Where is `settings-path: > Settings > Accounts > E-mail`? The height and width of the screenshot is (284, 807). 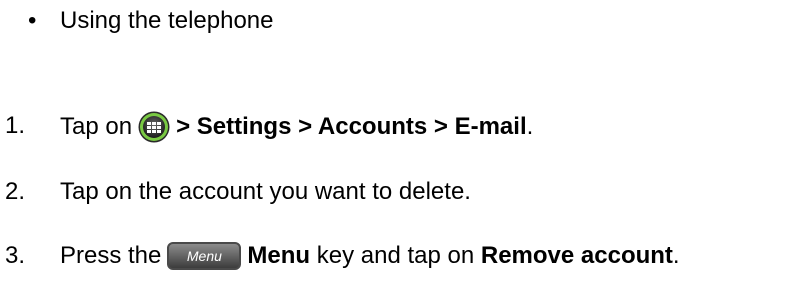 settings-path: > Settings > Accounts > E-mail is located at coordinates (351, 126).